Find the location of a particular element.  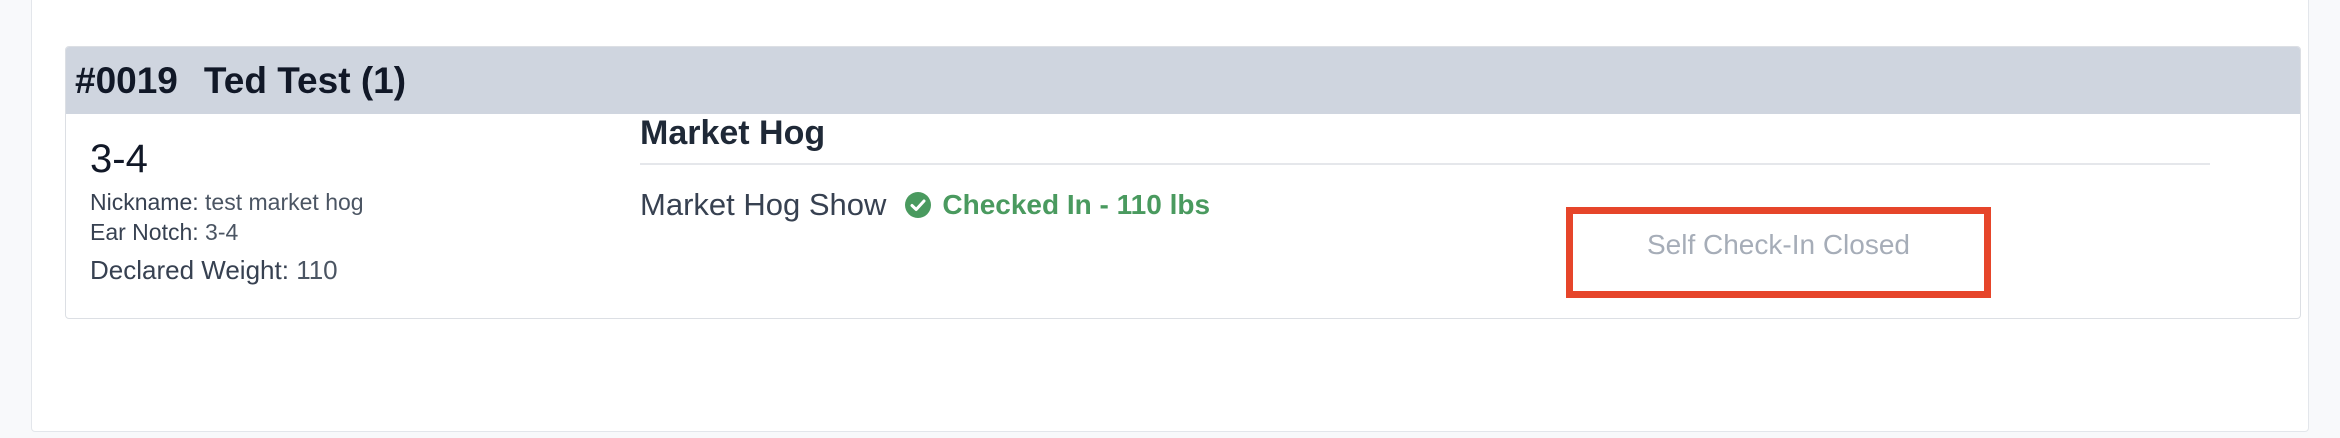

nickname-line: Nickname: test market hog is located at coordinates (227, 202).